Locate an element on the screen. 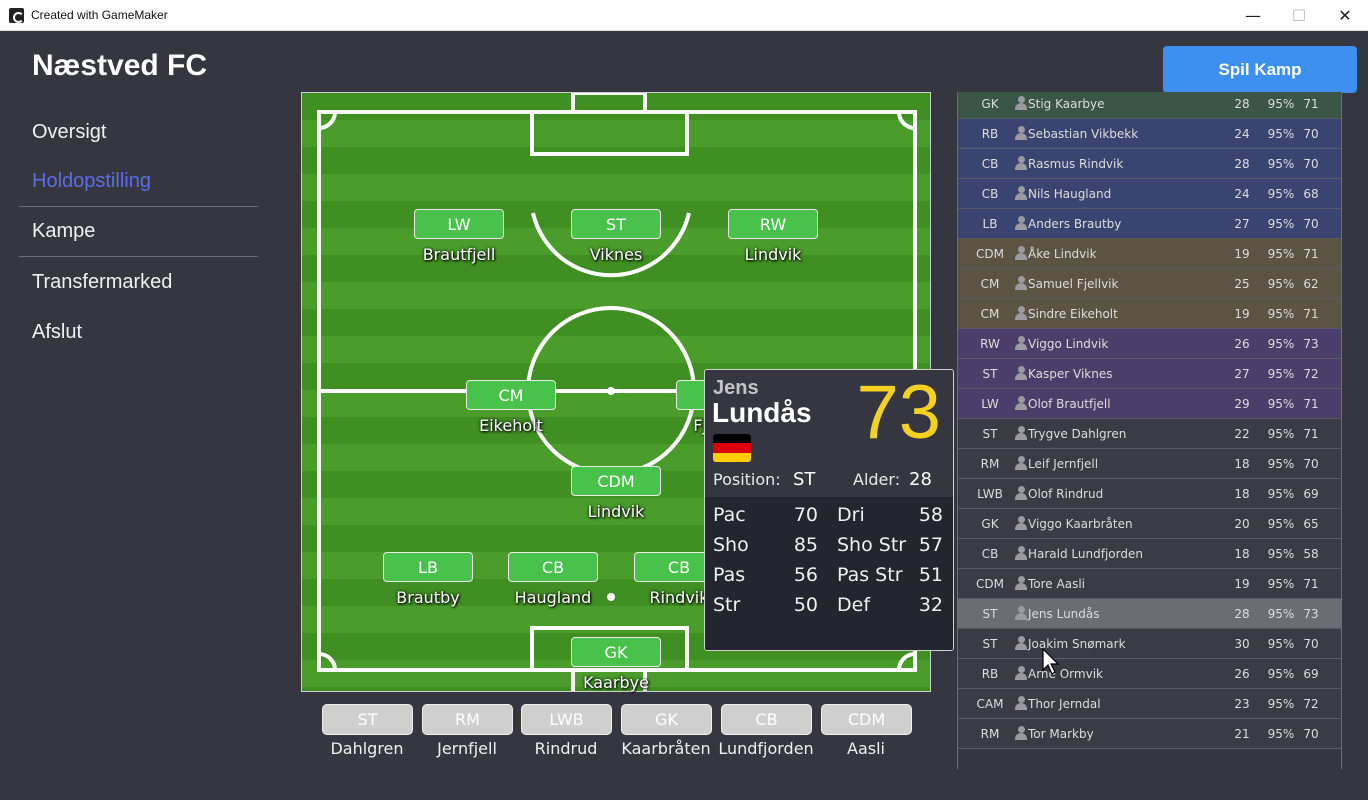 The width and height of the screenshot is (1368, 800). squad-row-name: Anders Brautby is located at coordinates (1075, 224).